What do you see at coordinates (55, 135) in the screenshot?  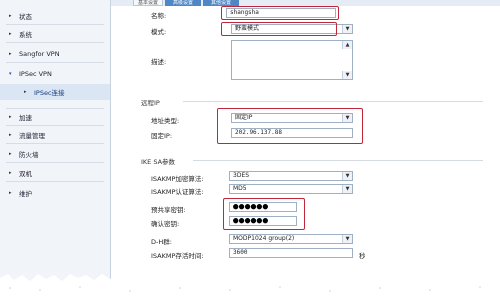 I see `sidebar-item-traffic: ▸ 流量管理` at bounding box center [55, 135].